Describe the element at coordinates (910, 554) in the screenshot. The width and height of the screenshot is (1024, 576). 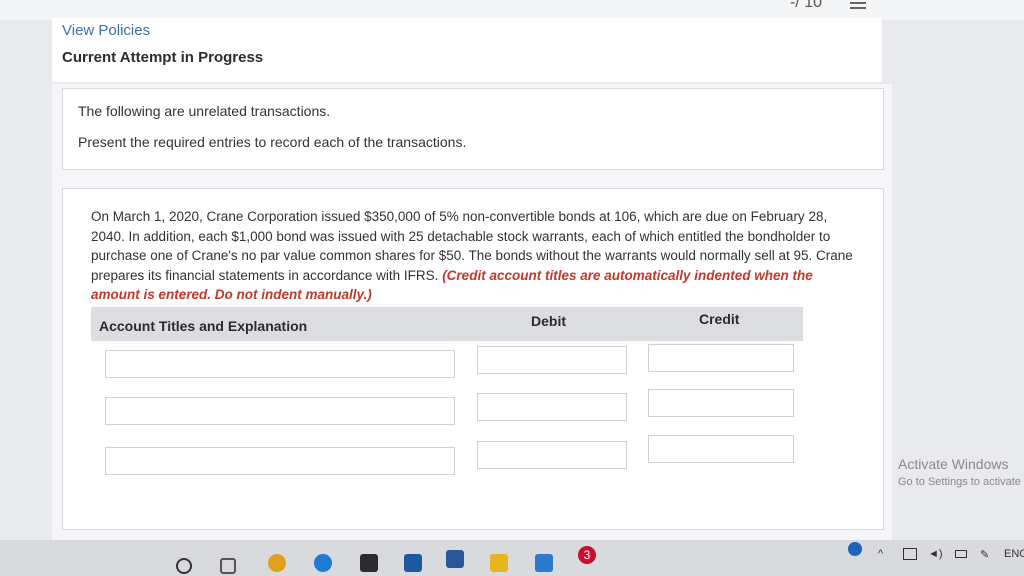
I see `network-icon` at that location.